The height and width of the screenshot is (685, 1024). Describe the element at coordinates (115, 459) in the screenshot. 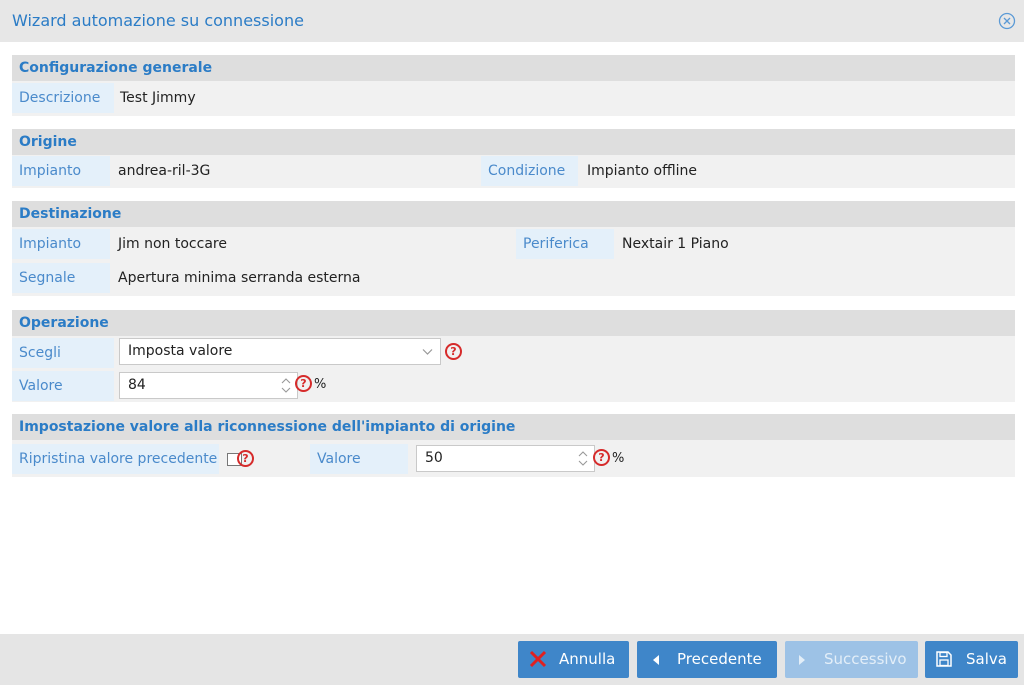

I see `restore-label: Ripristina valore precedente` at that location.